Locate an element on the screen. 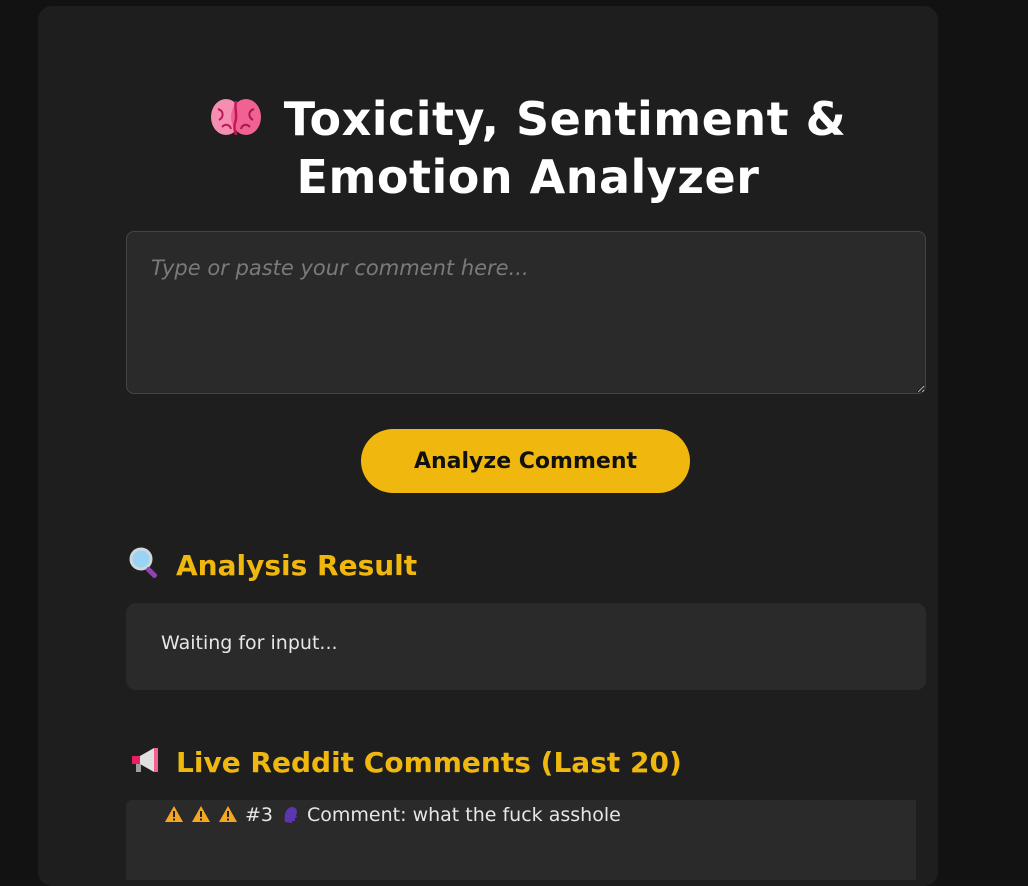  live-comments-label: Live Reddit Comments (Last 20) is located at coordinates (429, 762).